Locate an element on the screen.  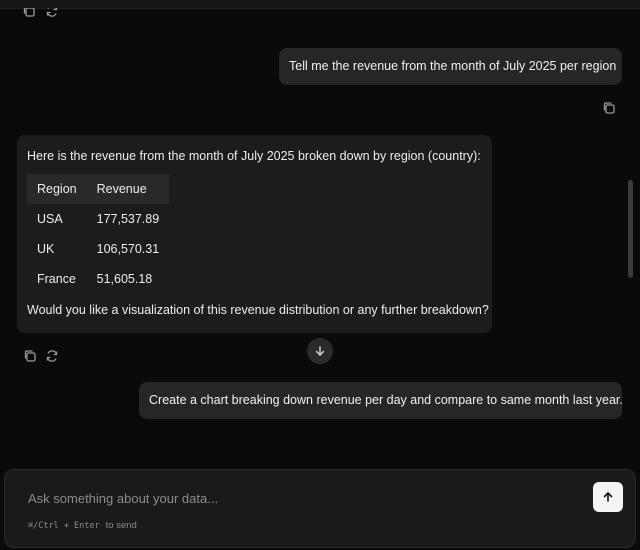
scroll-down-button is located at coordinates (320, 351).